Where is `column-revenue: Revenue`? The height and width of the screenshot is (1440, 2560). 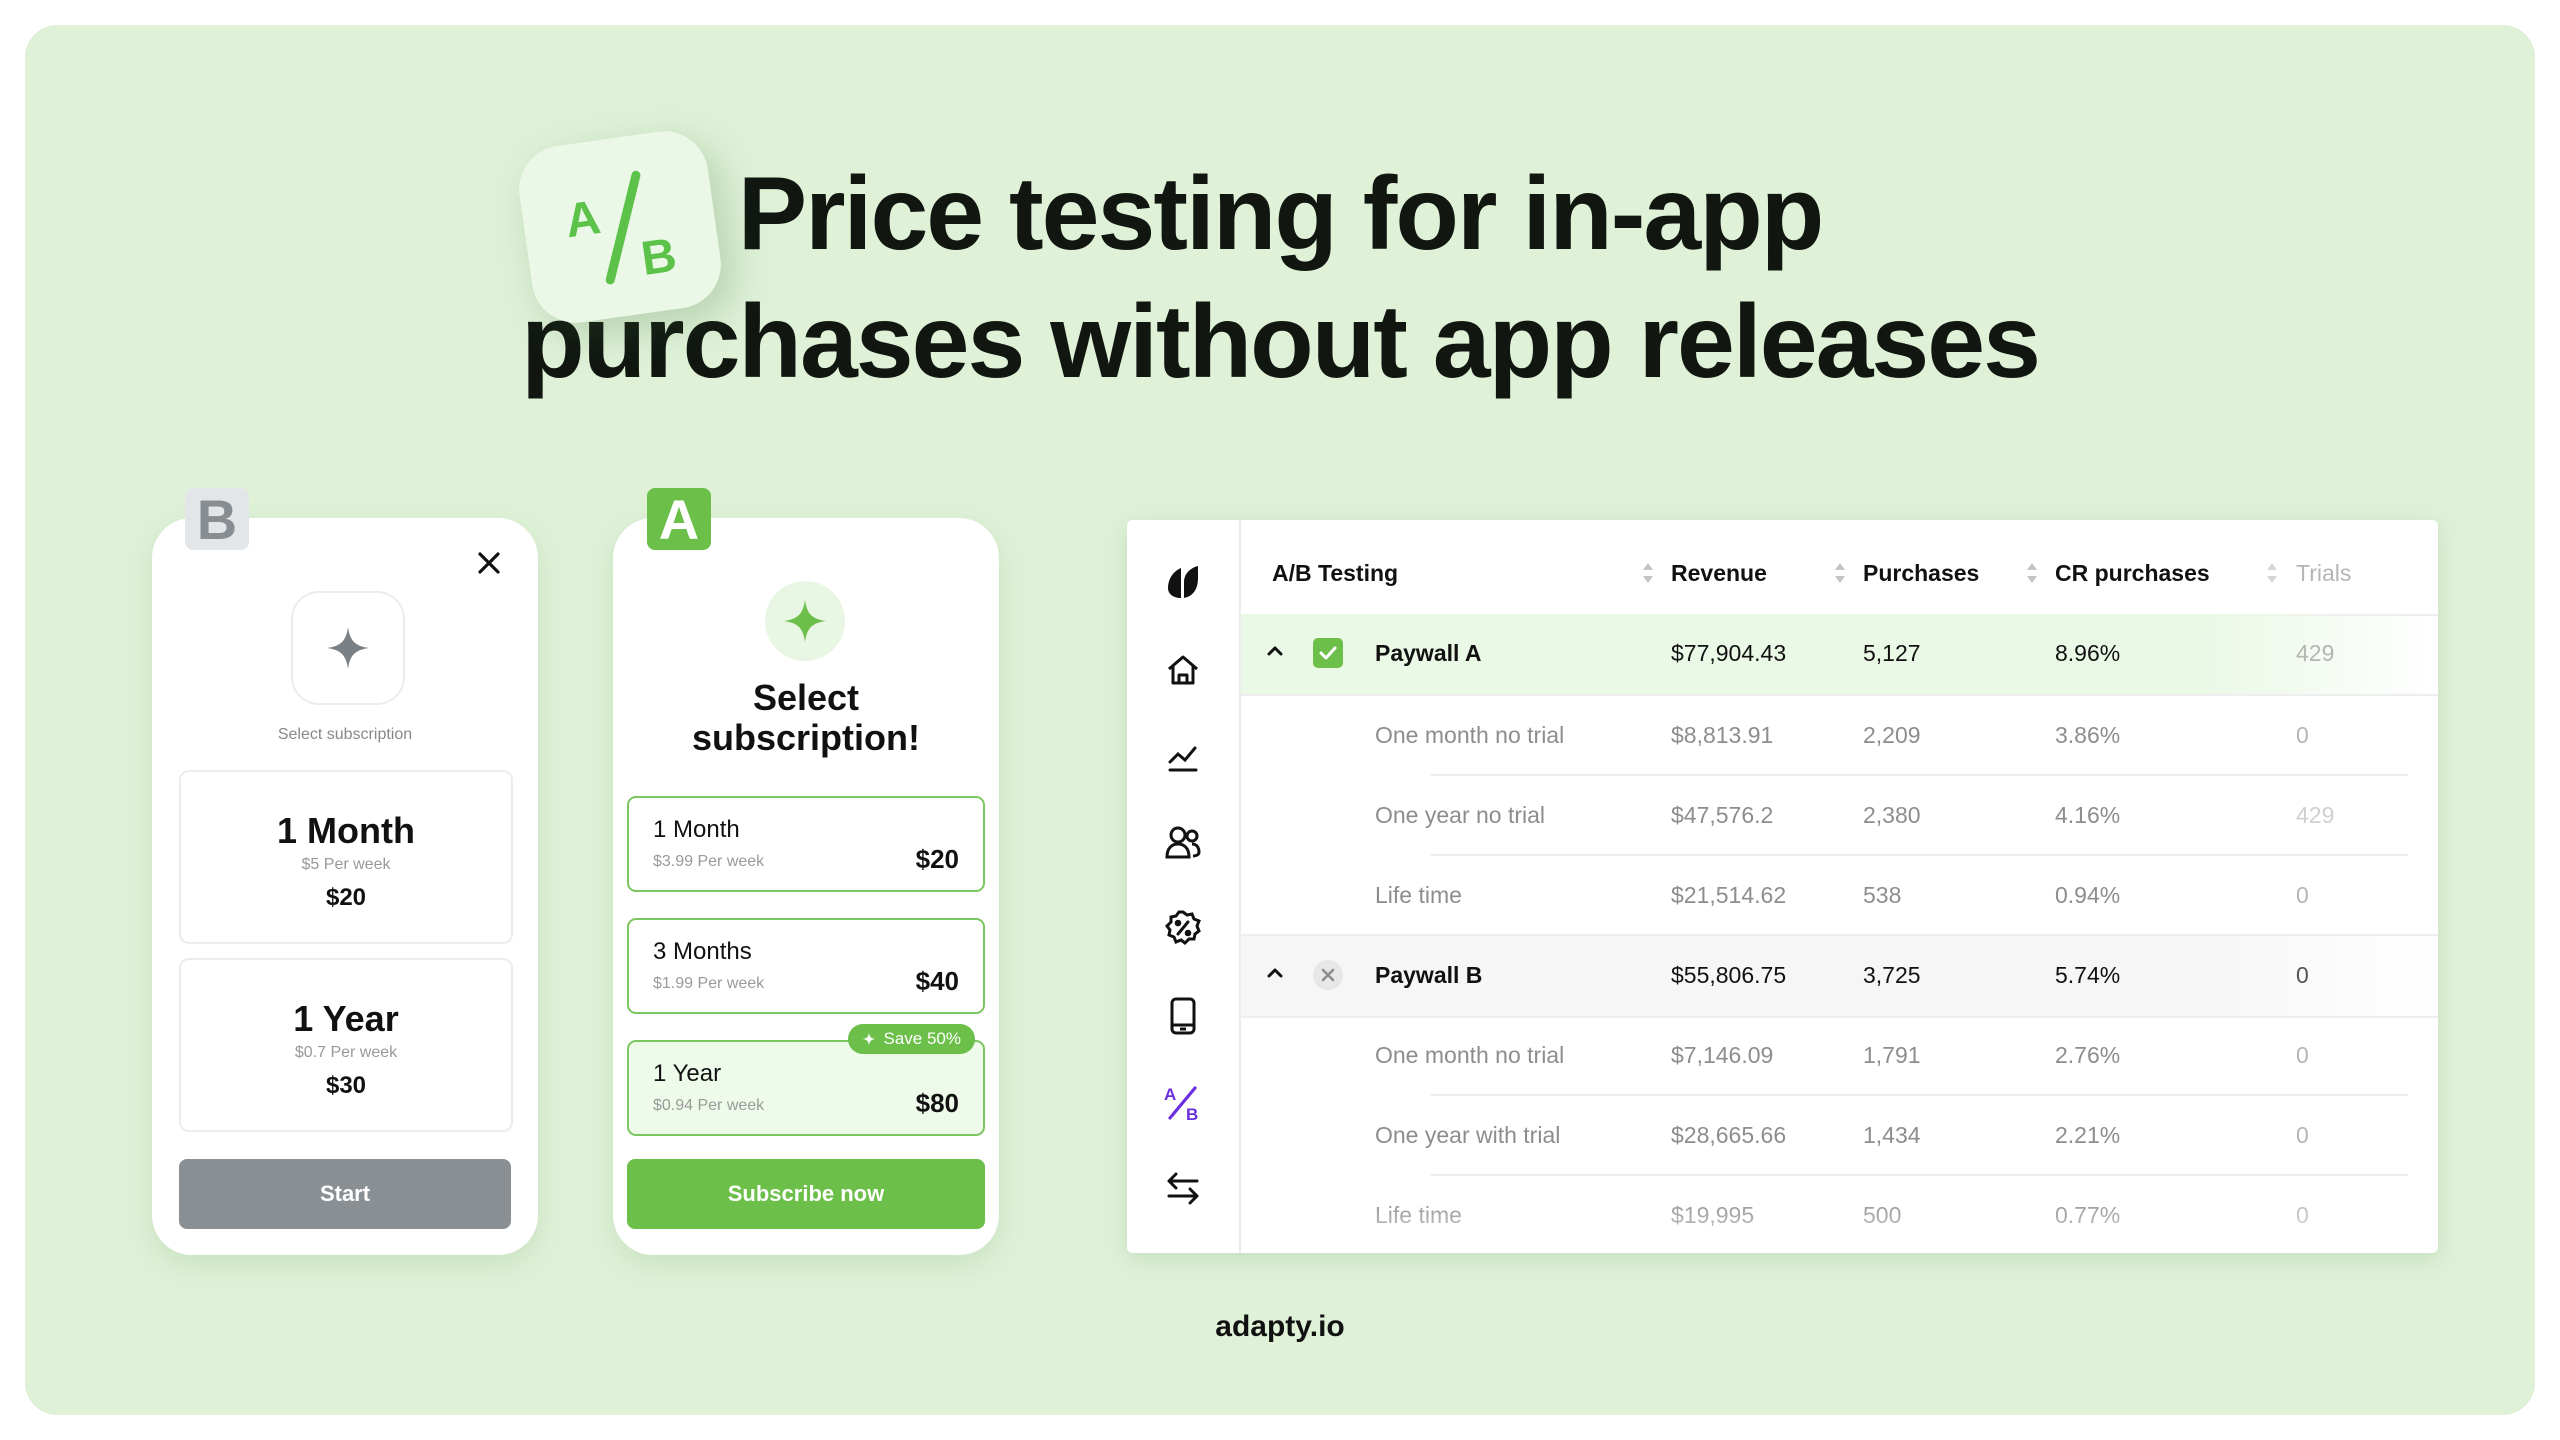 column-revenue: Revenue is located at coordinates (1719, 573).